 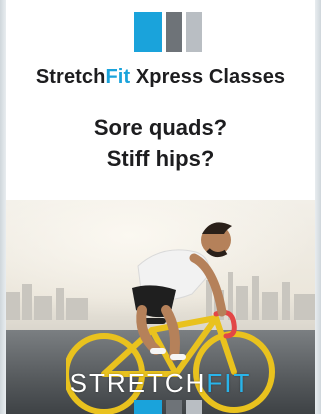 I want to click on ad-headline: StretchFit Xpress Classes, so click(x=160, y=77).